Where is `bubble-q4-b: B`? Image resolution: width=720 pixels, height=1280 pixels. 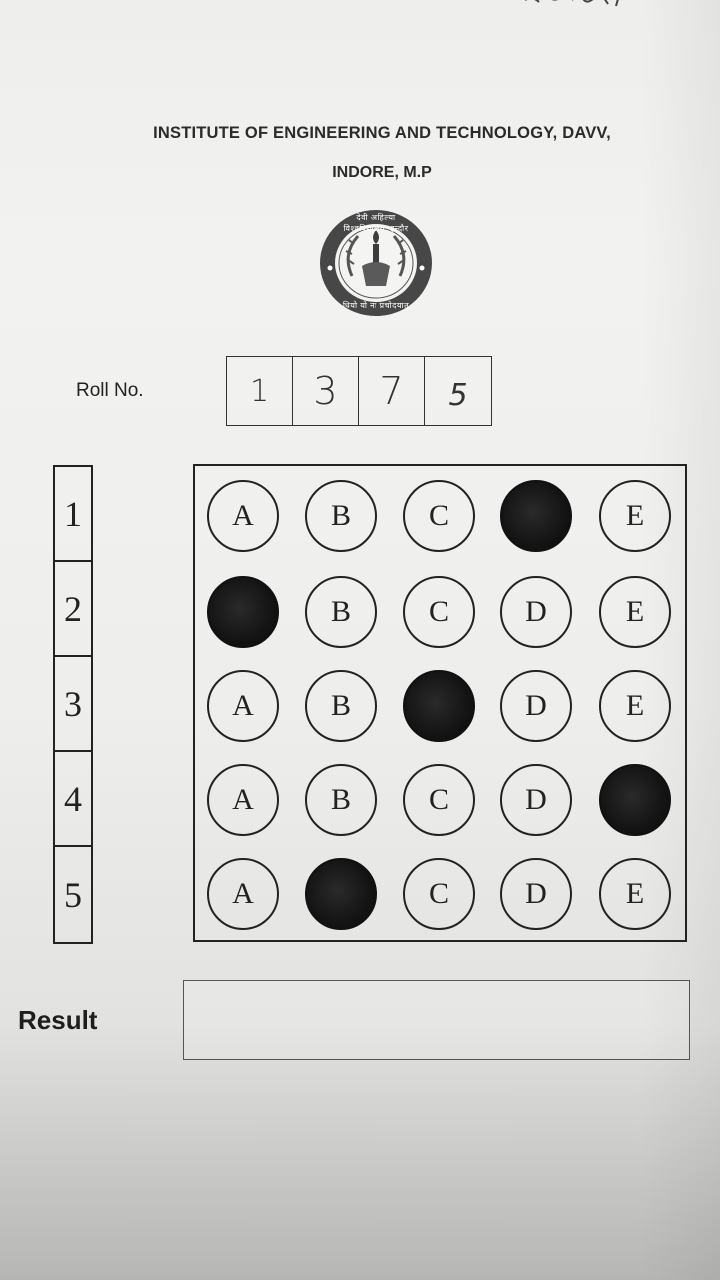
bubble-q4-b: B is located at coordinates (341, 800).